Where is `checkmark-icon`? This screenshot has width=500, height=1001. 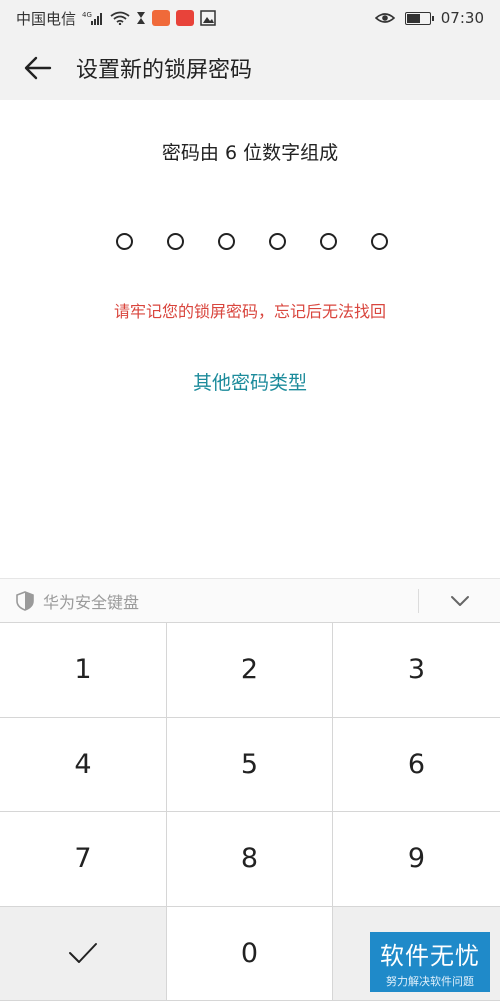 checkmark-icon is located at coordinates (83, 953).